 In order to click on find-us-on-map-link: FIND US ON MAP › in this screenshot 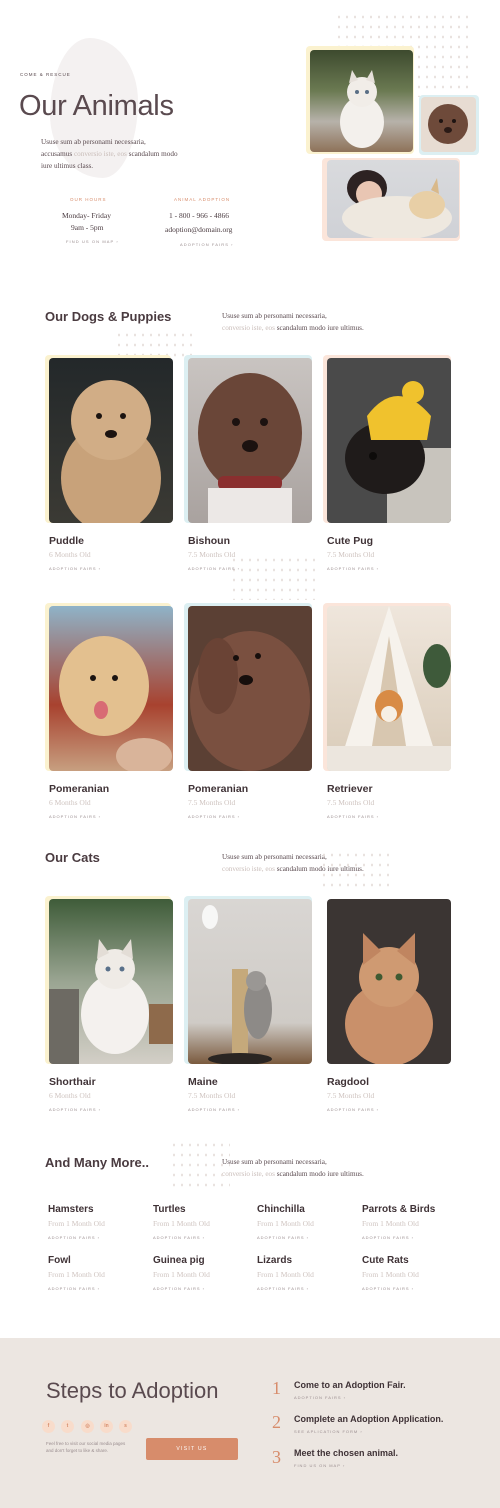, I will do `click(92, 241)`.